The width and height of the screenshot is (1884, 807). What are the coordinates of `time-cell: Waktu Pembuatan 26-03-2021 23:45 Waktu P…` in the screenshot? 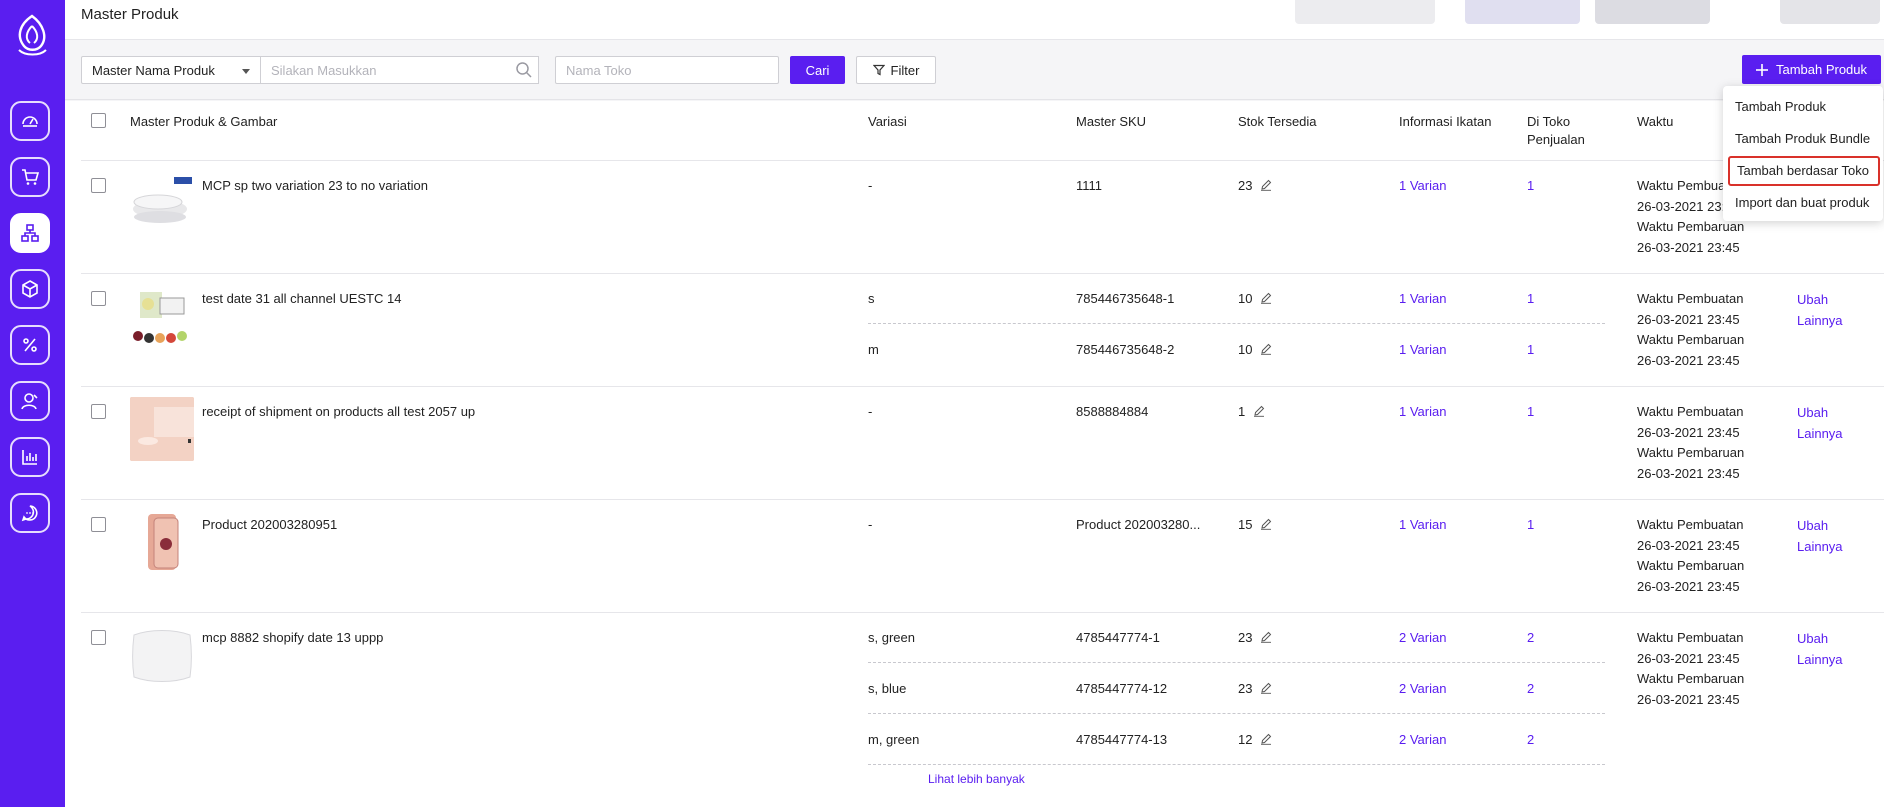 It's located at (1690, 330).